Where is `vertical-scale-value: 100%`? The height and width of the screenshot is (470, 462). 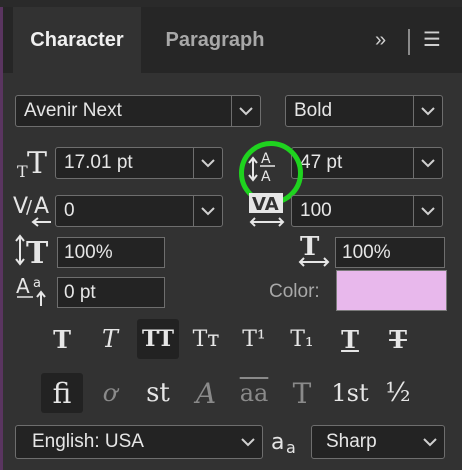 vertical-scale-value: 100% is located at coordinates (88, 252).